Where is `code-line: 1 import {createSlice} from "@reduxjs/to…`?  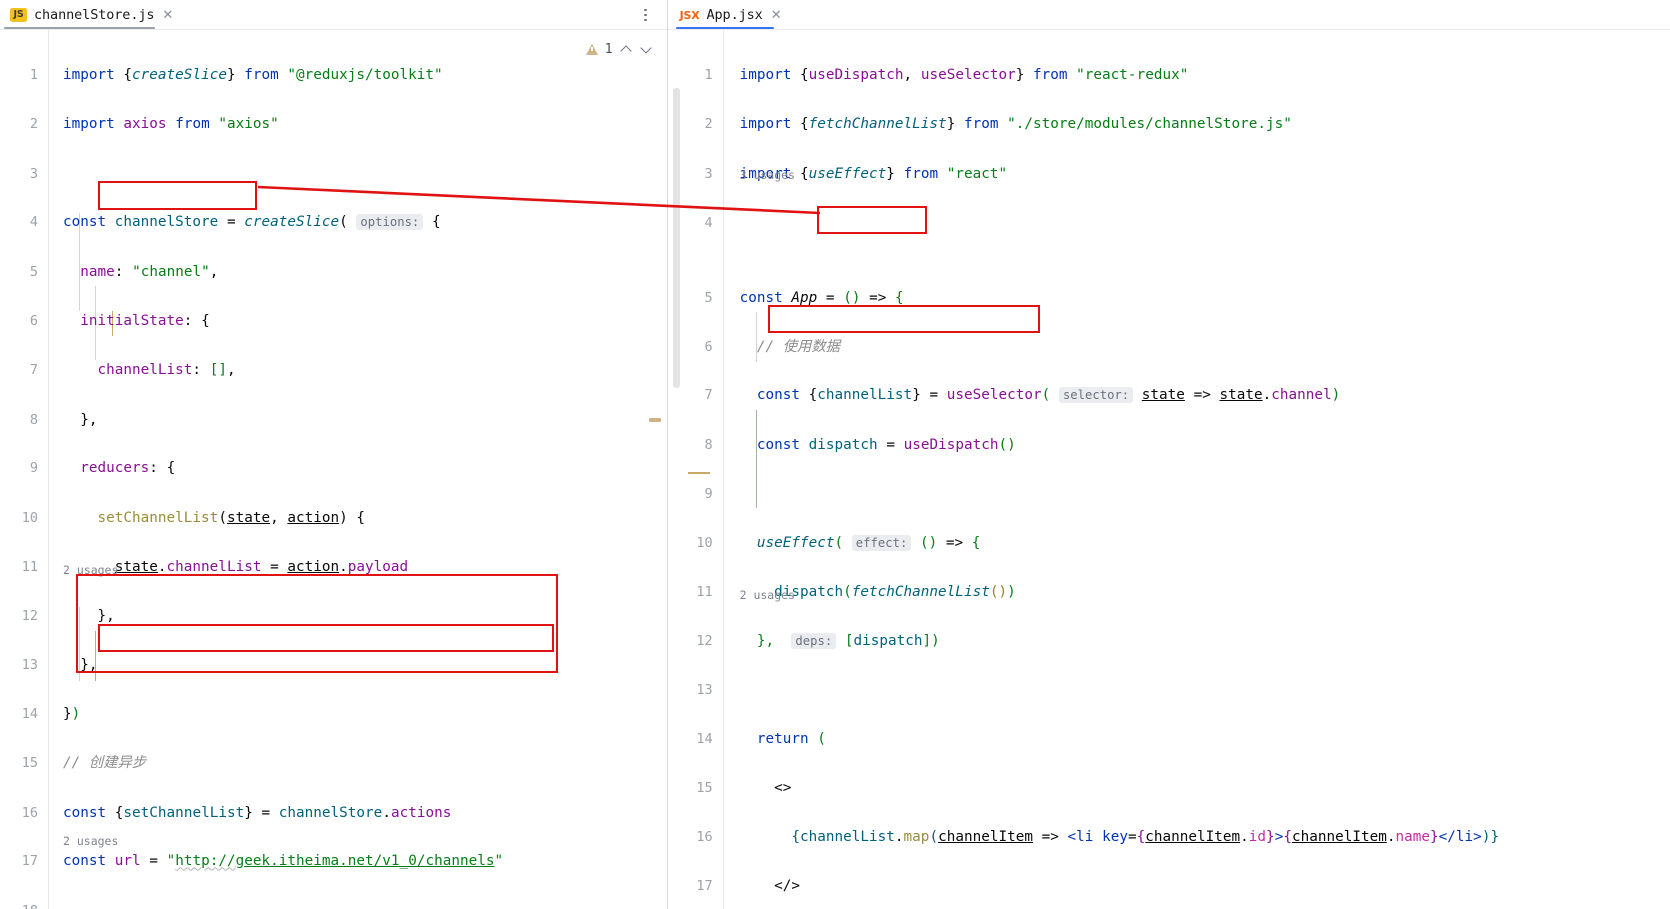 code-line: 1 import {createSlice} from "@reduxjs/to… is located at coordinates (333, 75).